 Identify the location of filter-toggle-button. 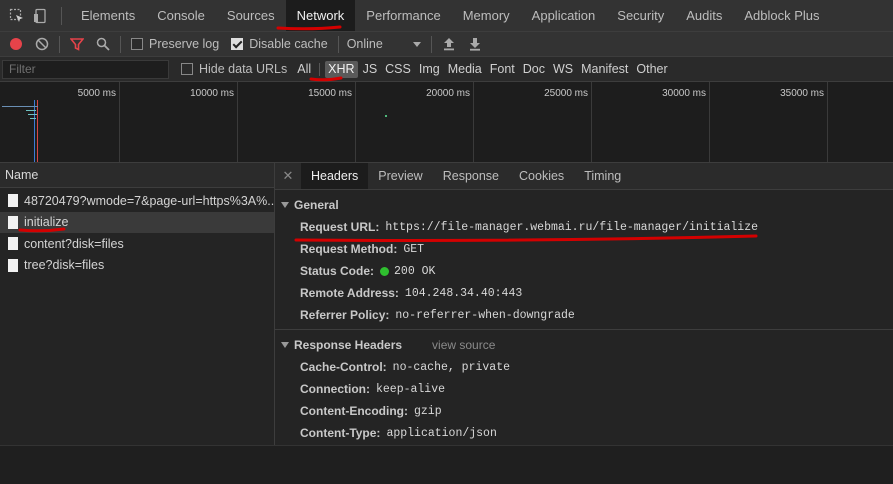
(77, 44).